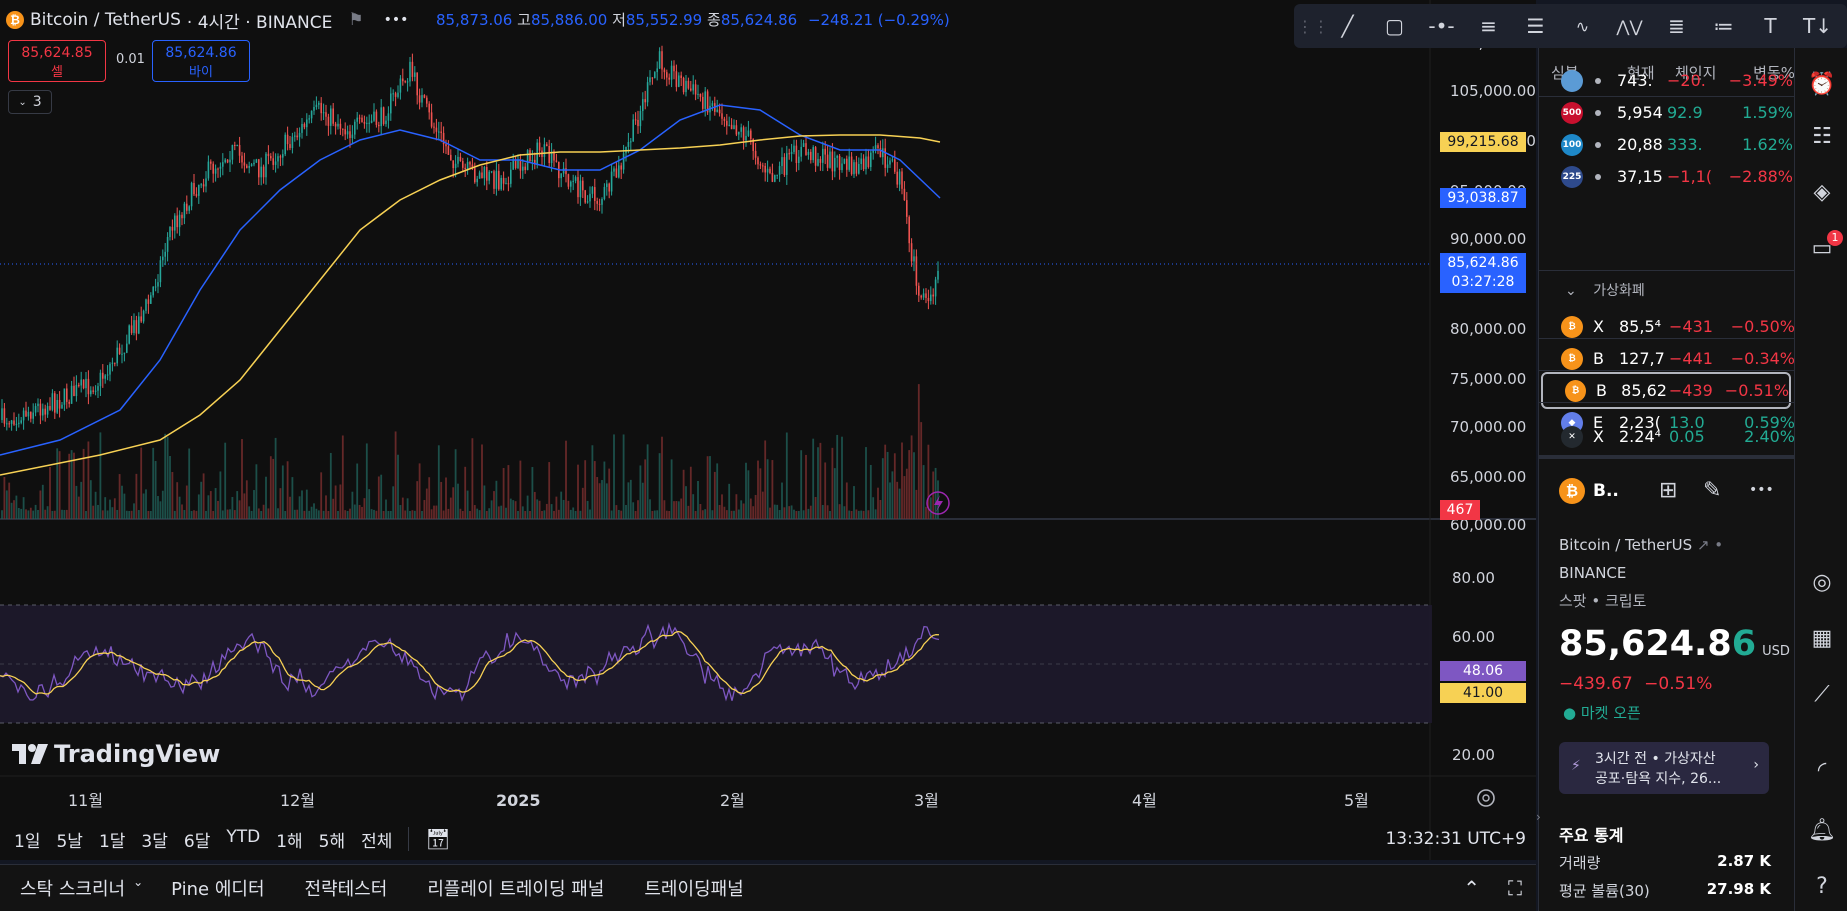 This screenshot has height=911, width=1847. What do you see at coordinates (289, 839) in the screenshot?
I see `range-button: 1해` at bounding box center [289, 839].